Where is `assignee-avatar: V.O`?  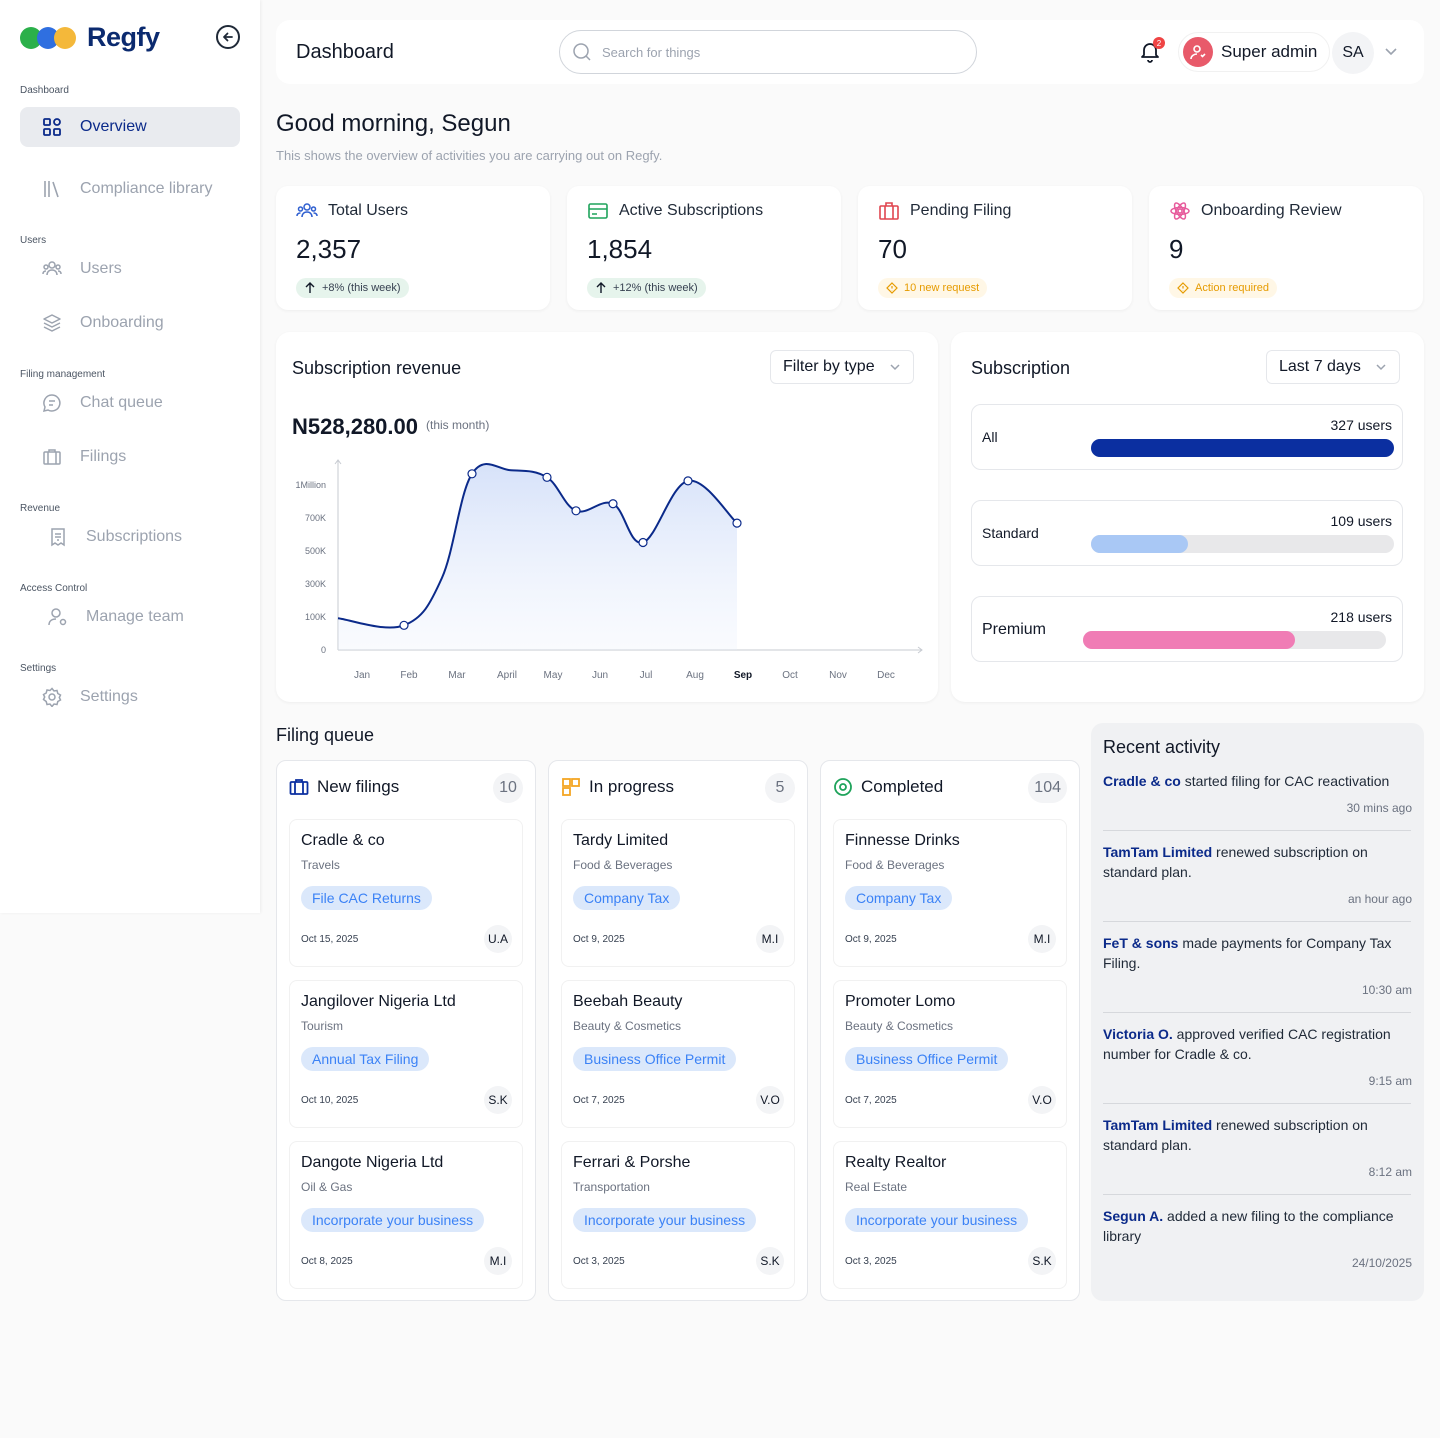
assignee-avatar: V.O is located at coordinates (770, 1100).